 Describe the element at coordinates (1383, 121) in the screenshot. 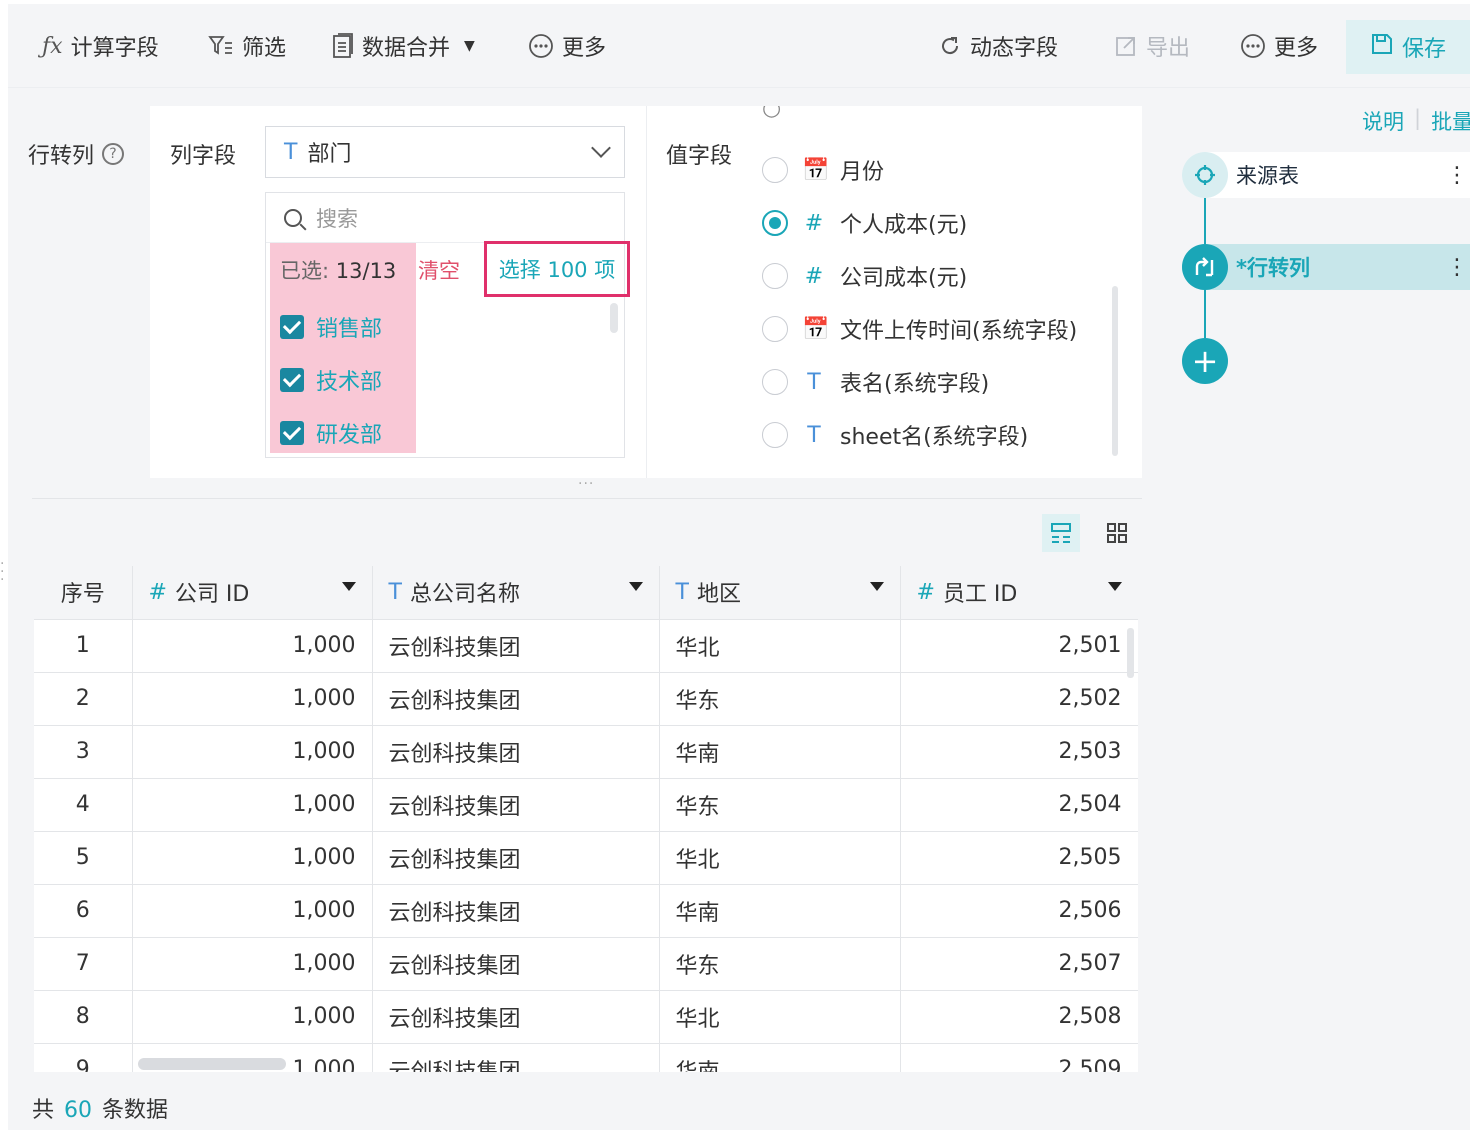

I see `help-link: 说明` at that location.